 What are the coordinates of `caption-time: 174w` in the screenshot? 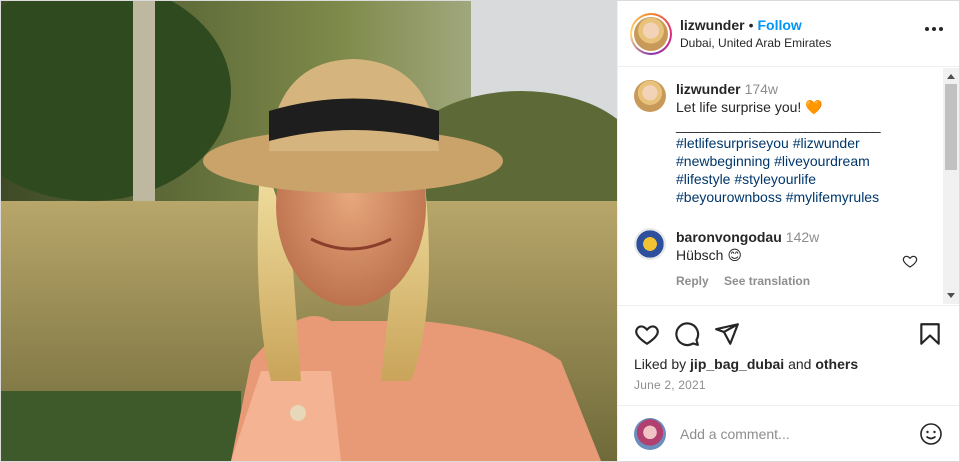 It's located at (761, 89).